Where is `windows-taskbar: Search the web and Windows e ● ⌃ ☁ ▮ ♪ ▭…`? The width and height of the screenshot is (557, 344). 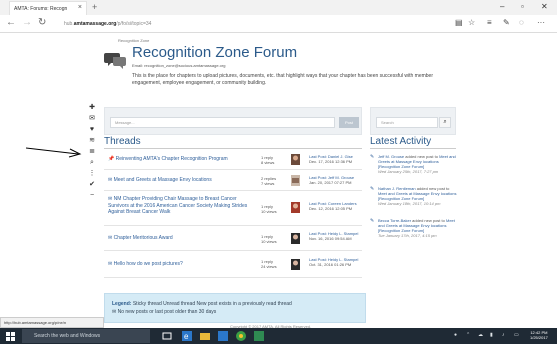 windows-taskbar: Search the web and Windows e ● ⌃ ☁ ▮ ♪ ▭… is located at coordinates (278, 336).